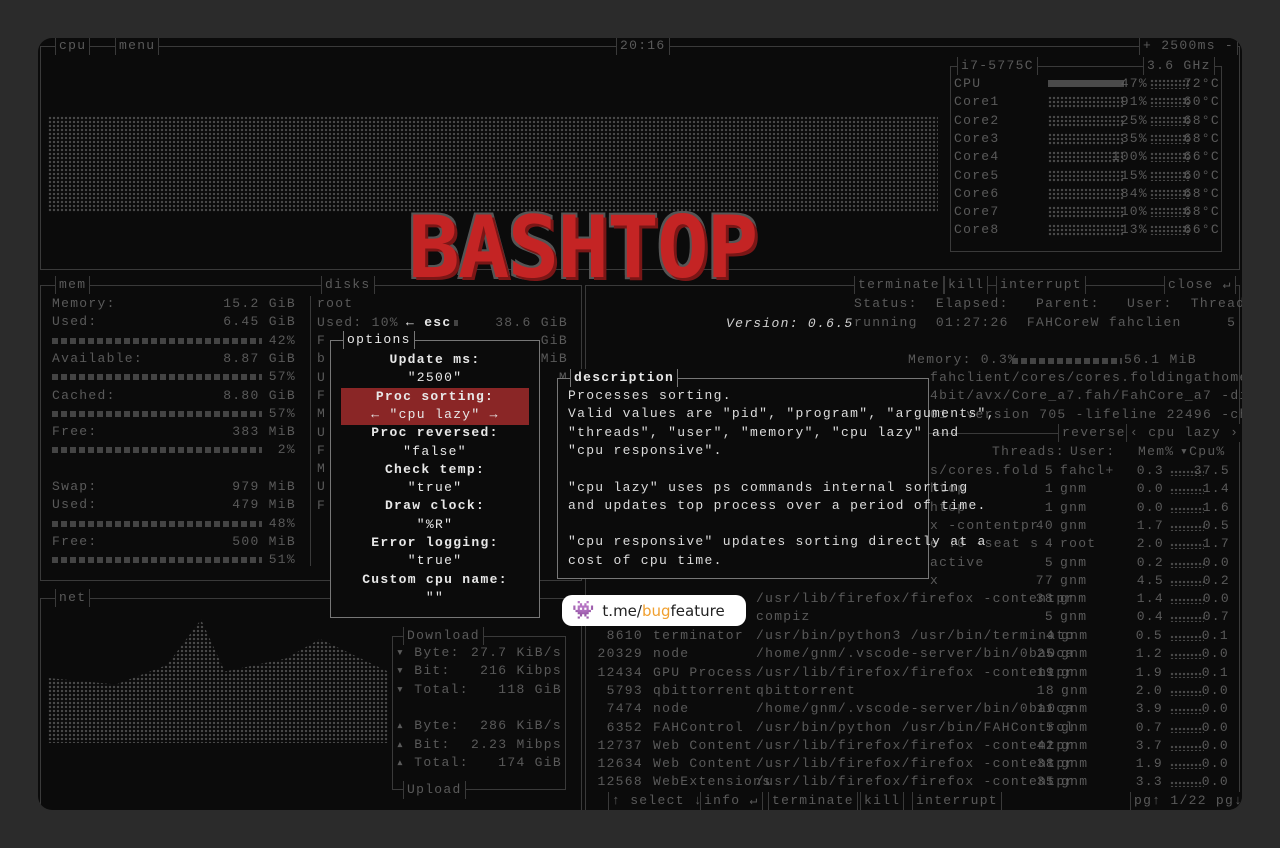  I want to click on proc-cpu: 0.2, so click(1216, 580).